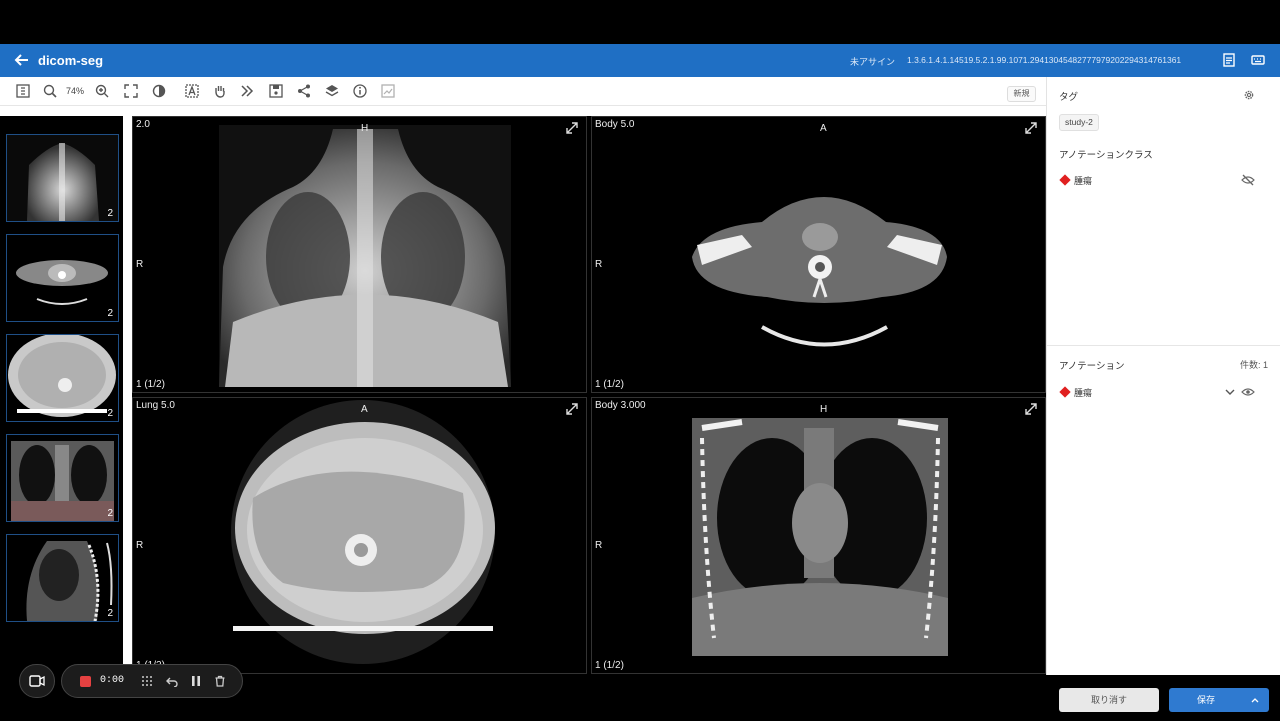  What do you see at coordinates (1079, 122) in the screenshot?
I see `tag-chip: study-2` at bounding box center [1079, 122].